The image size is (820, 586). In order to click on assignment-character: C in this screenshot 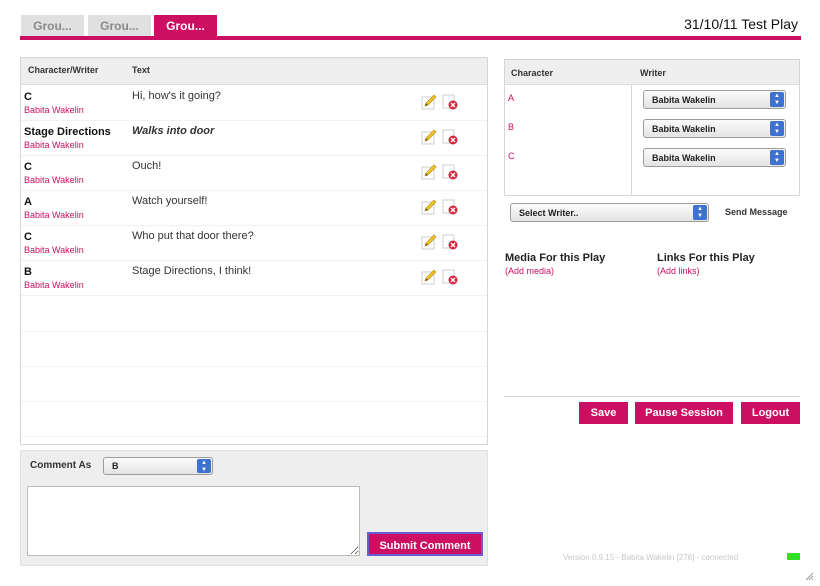, I will do `click(511, 156)`.